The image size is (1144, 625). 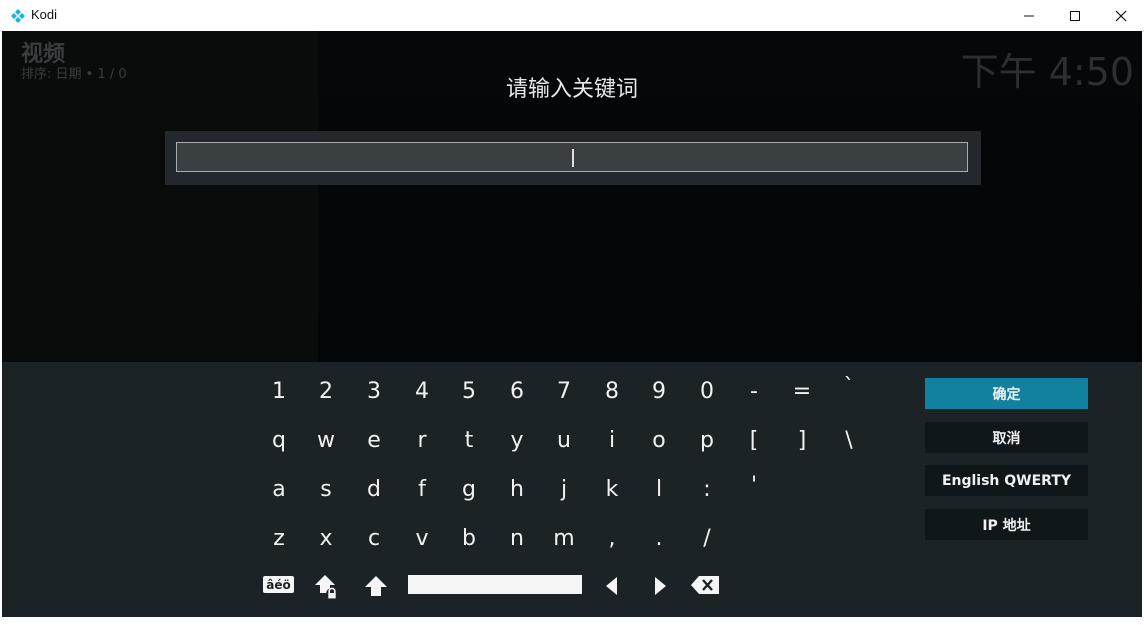 I want to click on minimize-button, so click(x=1029, y=15).